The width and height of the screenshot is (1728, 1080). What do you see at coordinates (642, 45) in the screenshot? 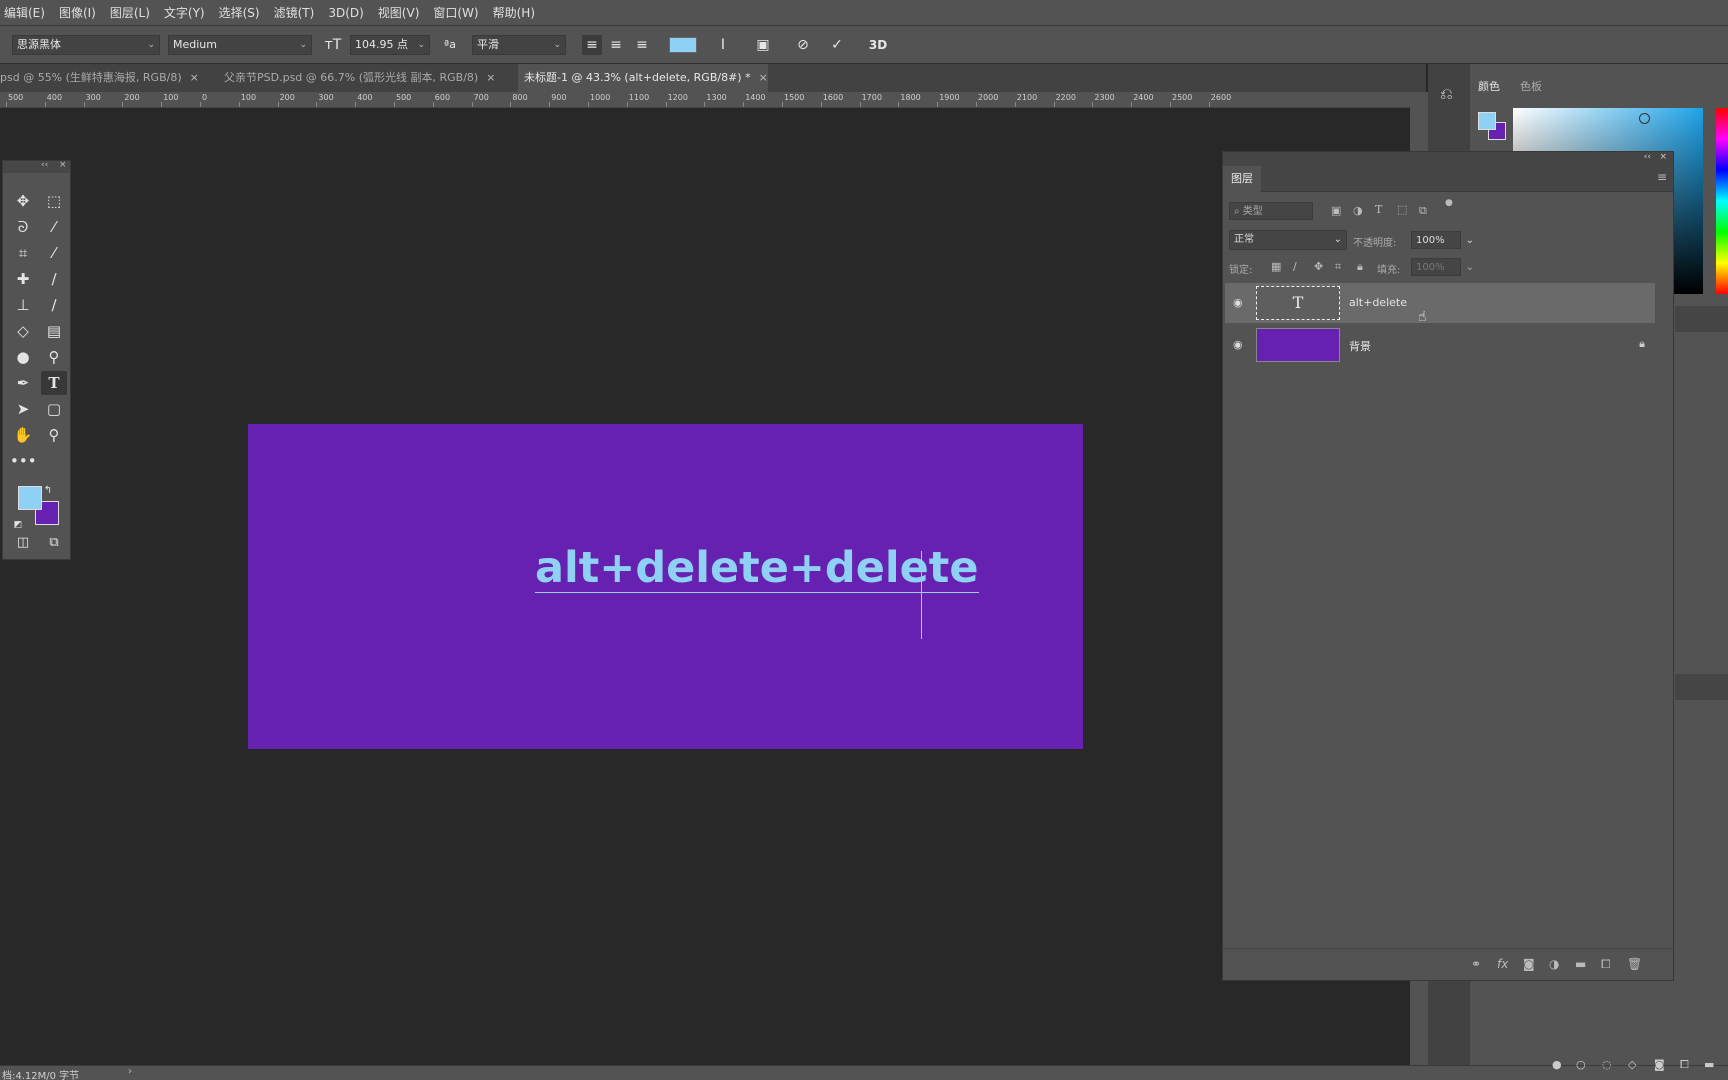
I see `align-right-icon: ≡` at bounding box center [642, 45].